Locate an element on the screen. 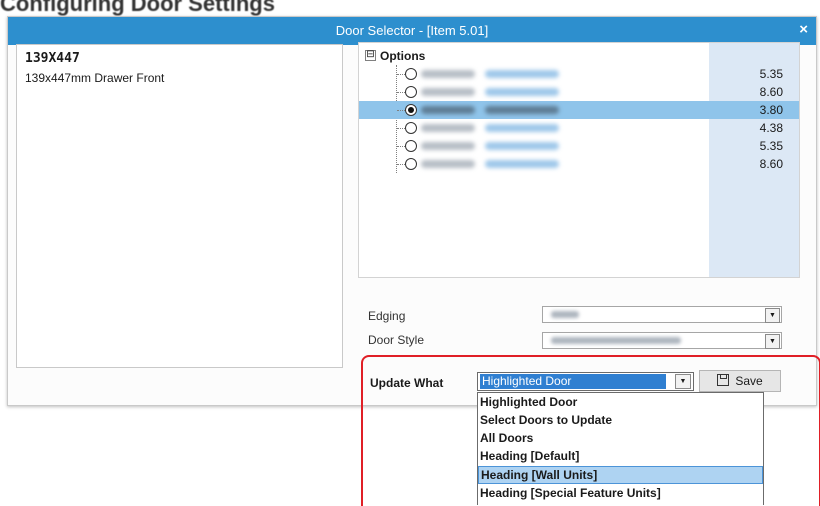 The image size is (820, 506). option-radio-checked is located at coordinates (411, 110).